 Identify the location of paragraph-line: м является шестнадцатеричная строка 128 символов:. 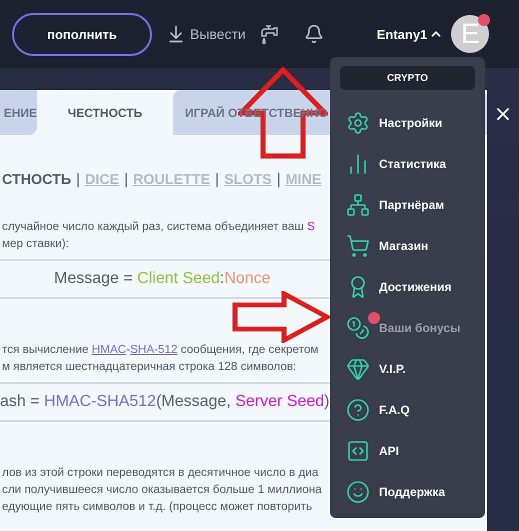
(148, 366).